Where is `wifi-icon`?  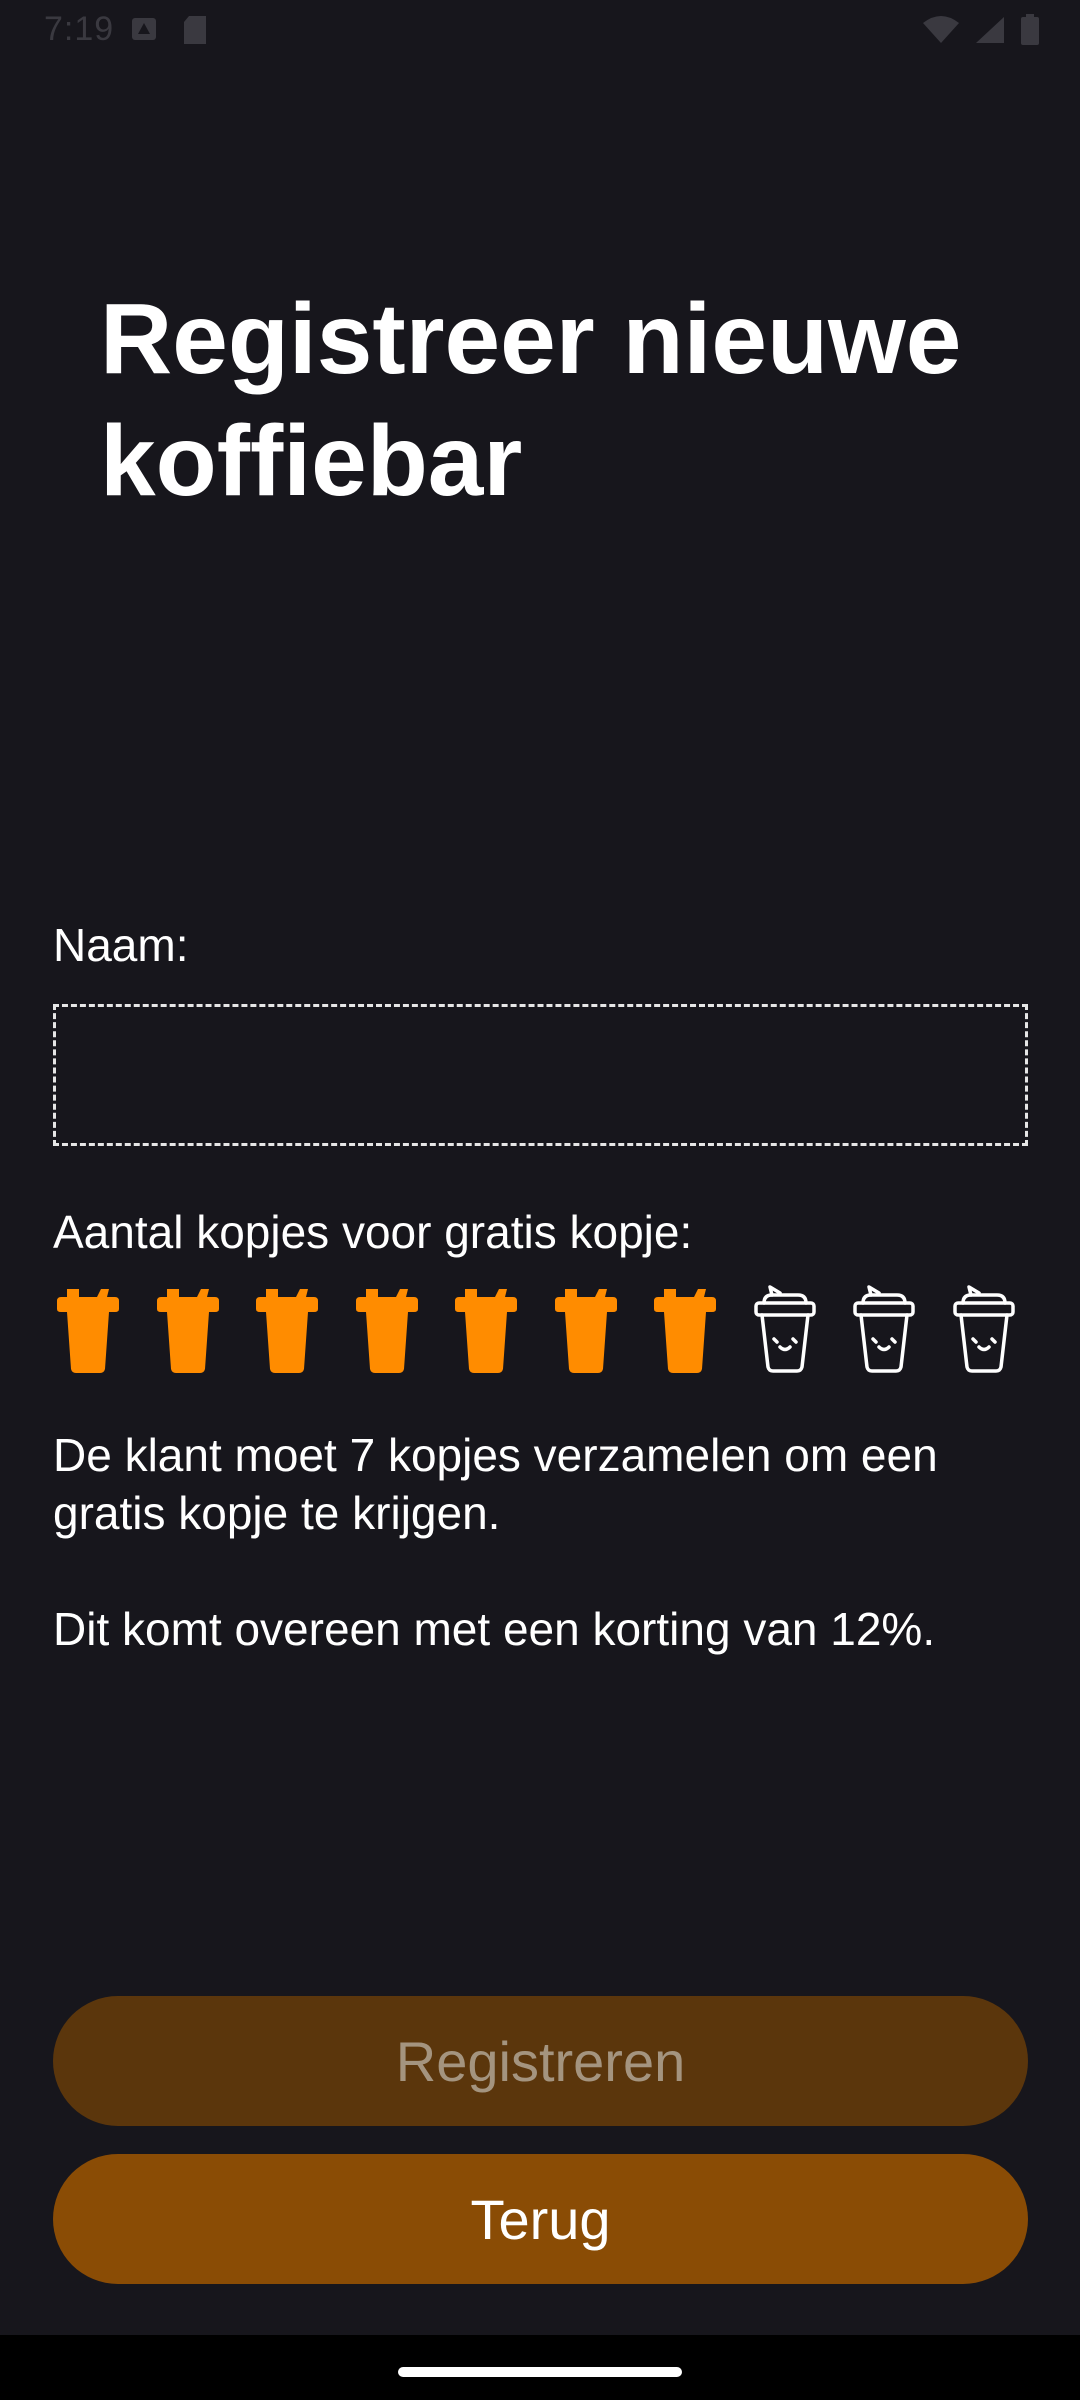
wifi-icon is located at coordinates (941, 32).